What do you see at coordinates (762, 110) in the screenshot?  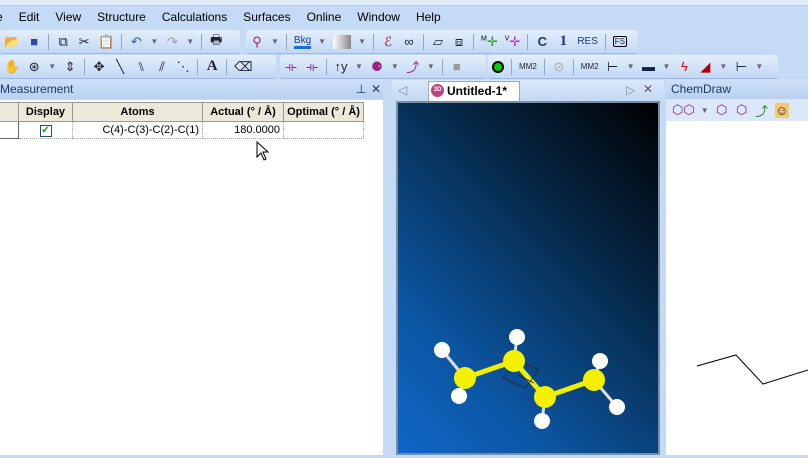 I see `link-icon: ⤴` at bounding box center [762, 110].